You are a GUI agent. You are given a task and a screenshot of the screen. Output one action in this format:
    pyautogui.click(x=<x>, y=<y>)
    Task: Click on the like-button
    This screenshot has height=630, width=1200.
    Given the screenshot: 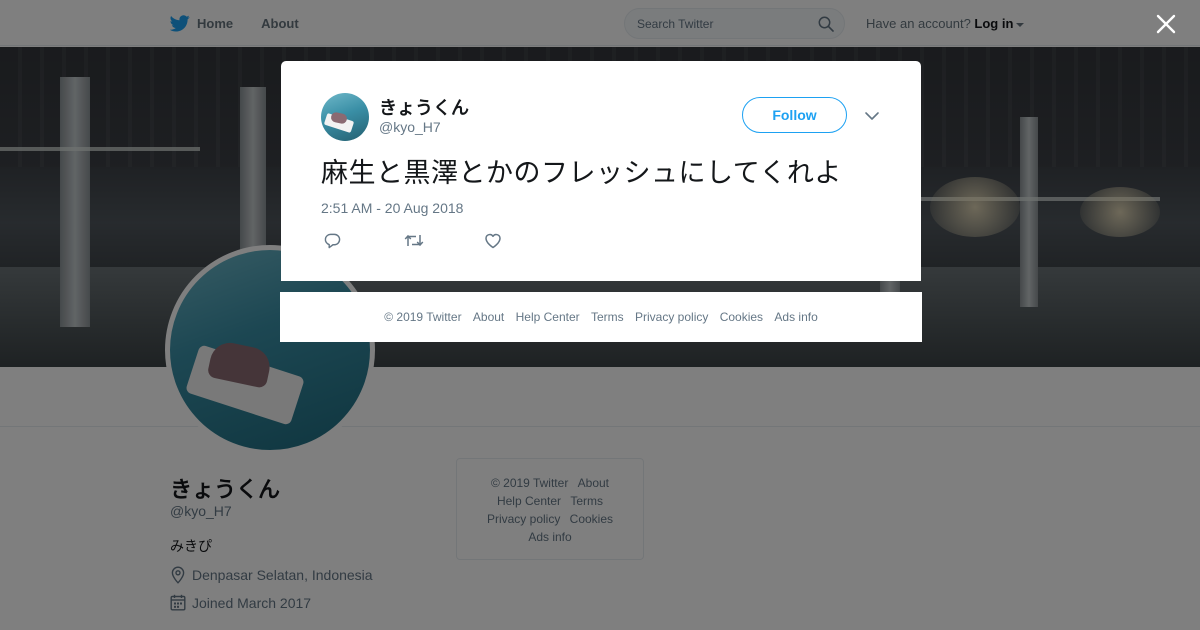 What is the action you would take?
    pyautogui.click(x=524, y=242)
    